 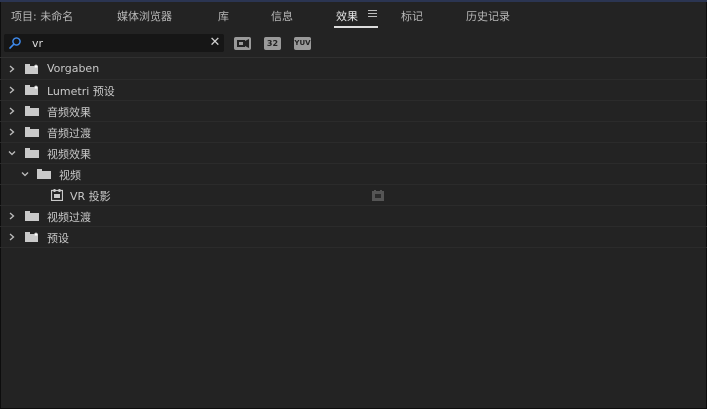 What do you see at coordinates (69, 217) in the screenshot?
I see `tree-label: 视频过渡` at bounding box center [69, 217].